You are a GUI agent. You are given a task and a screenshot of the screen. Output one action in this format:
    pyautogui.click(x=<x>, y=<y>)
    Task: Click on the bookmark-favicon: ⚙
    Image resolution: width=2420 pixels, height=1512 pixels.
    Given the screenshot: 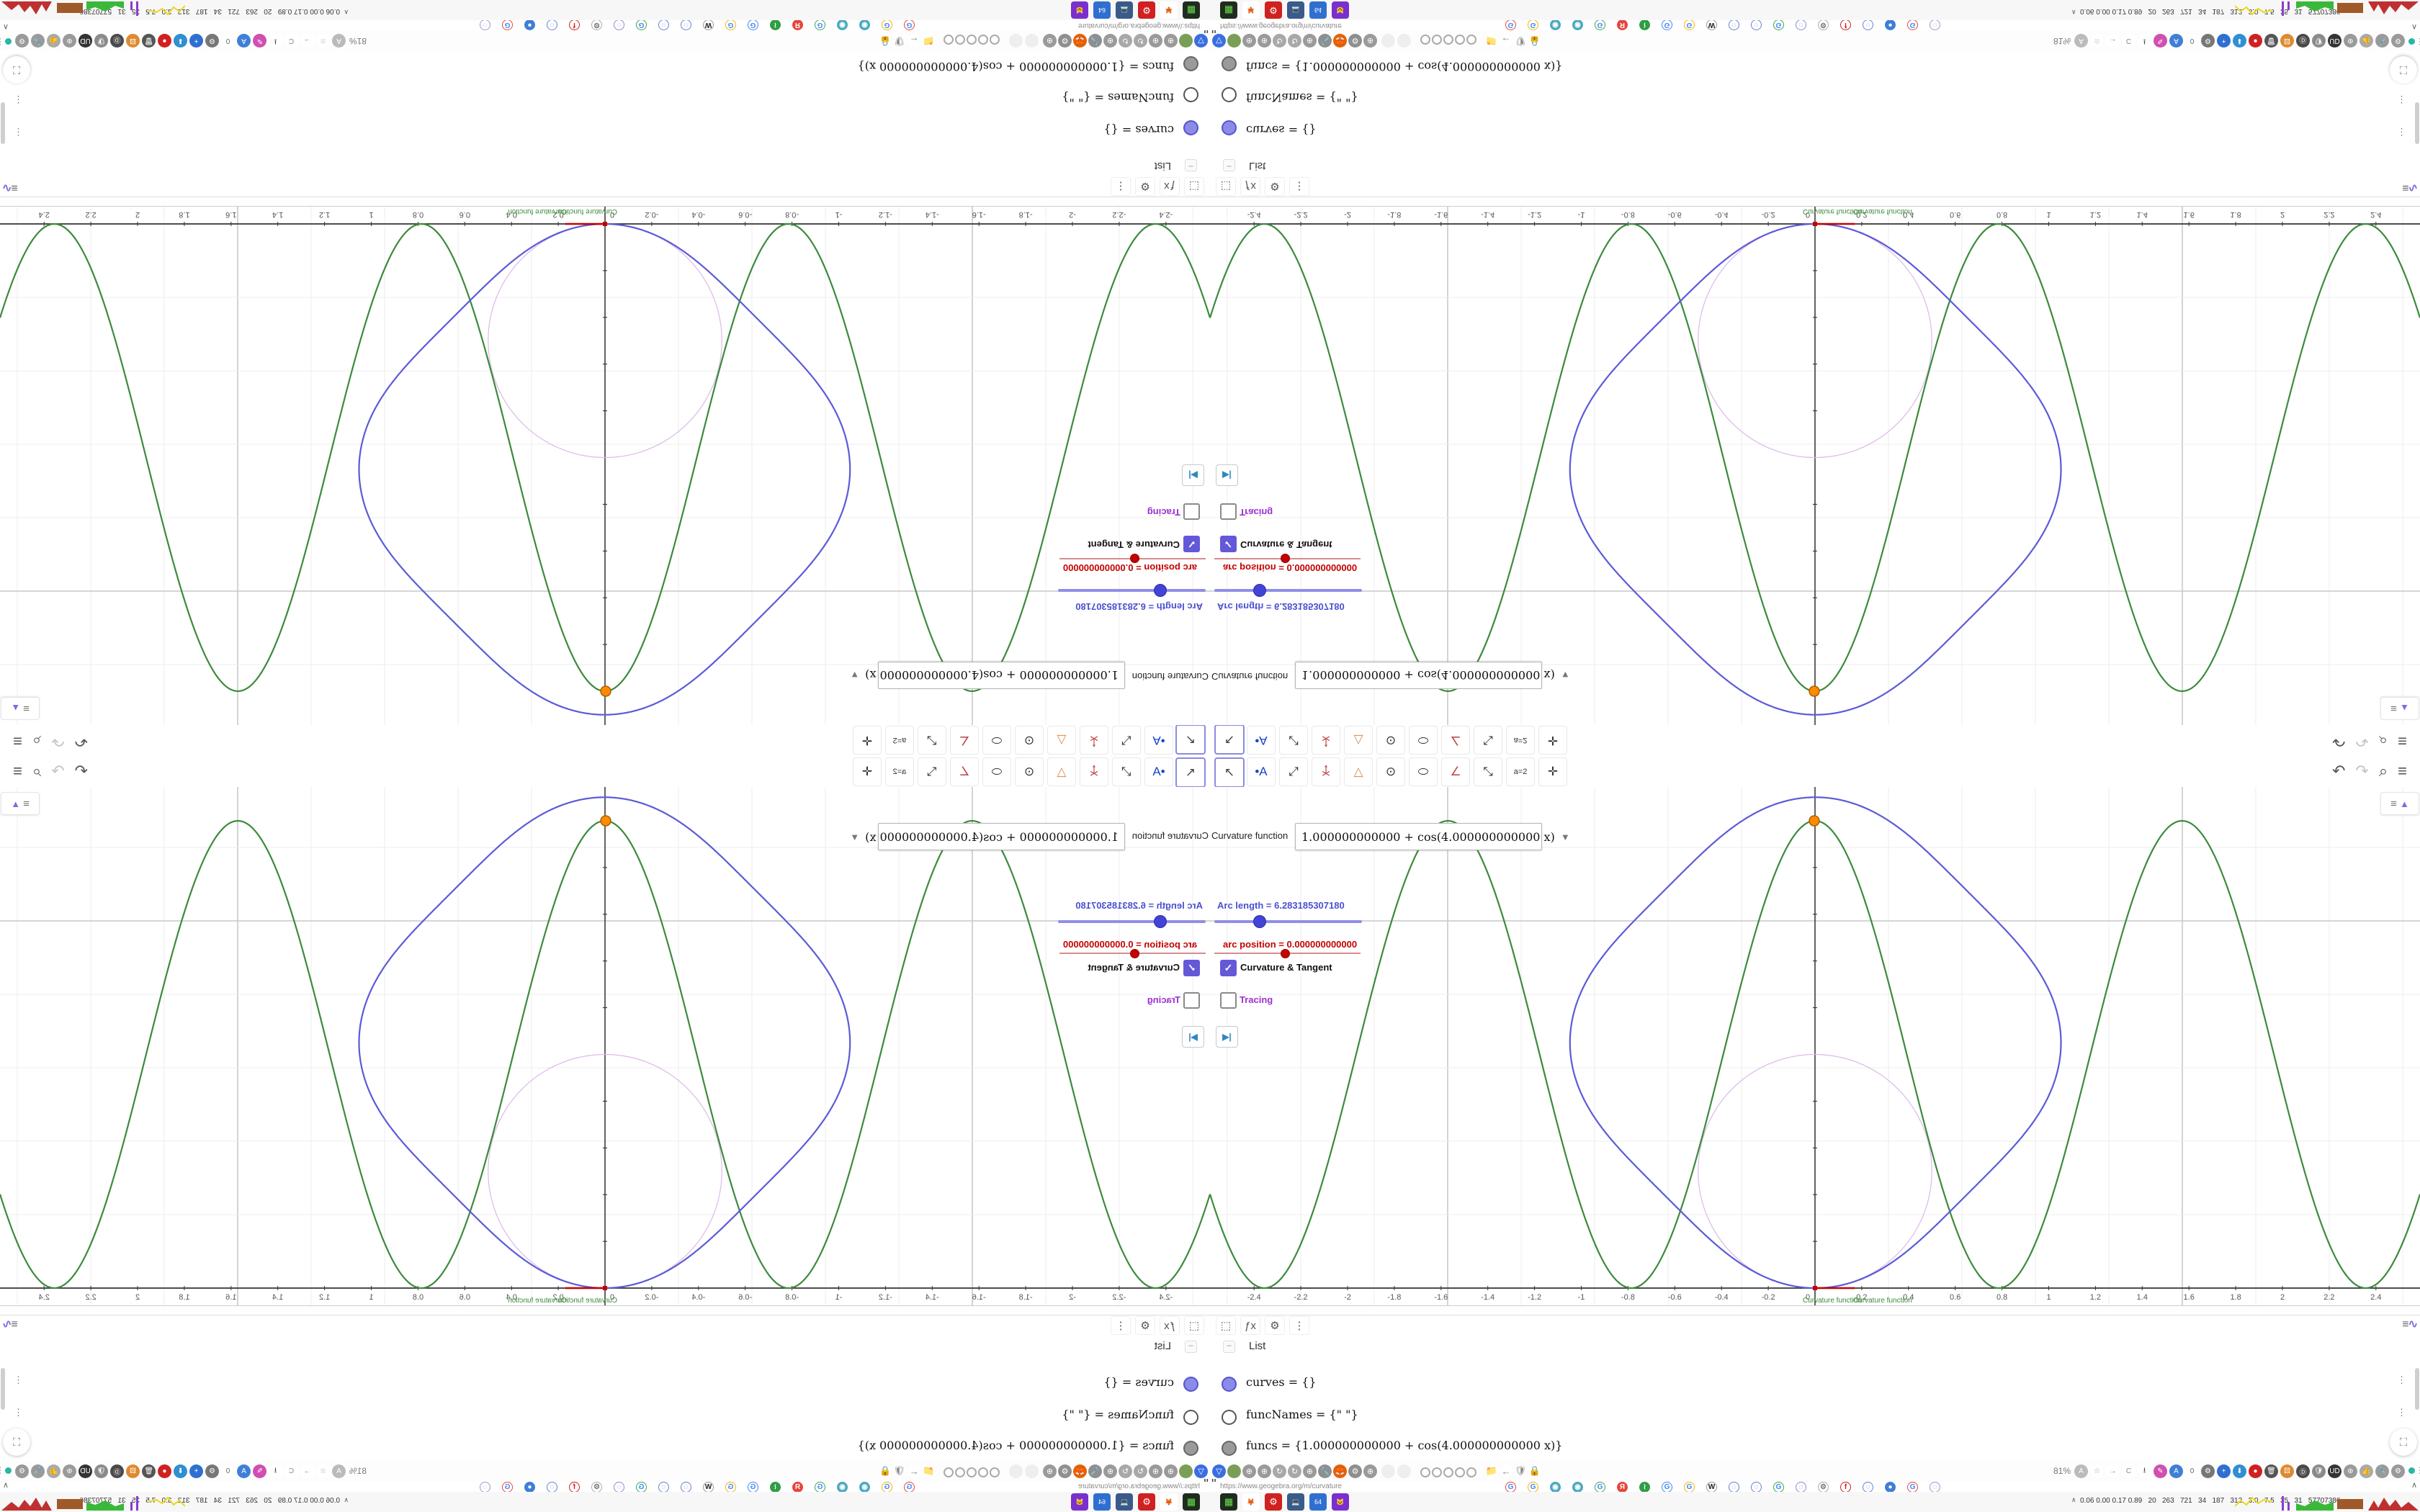 What is the action you would take?
    pyautogui.click(x=596, y=1487)
    